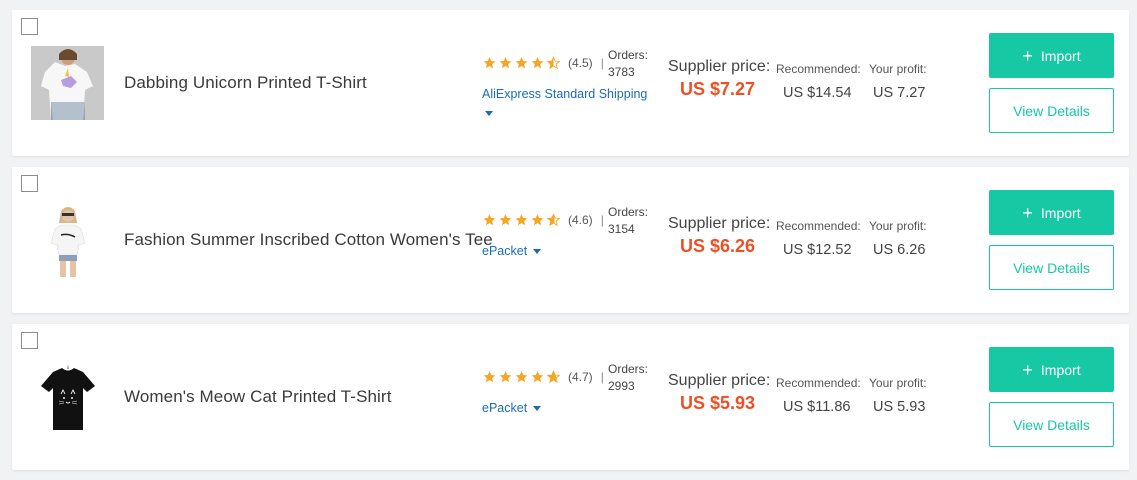  I want to click on product-title: Dabbing Unicorn Printed T-Shirt, so click(245, 83).